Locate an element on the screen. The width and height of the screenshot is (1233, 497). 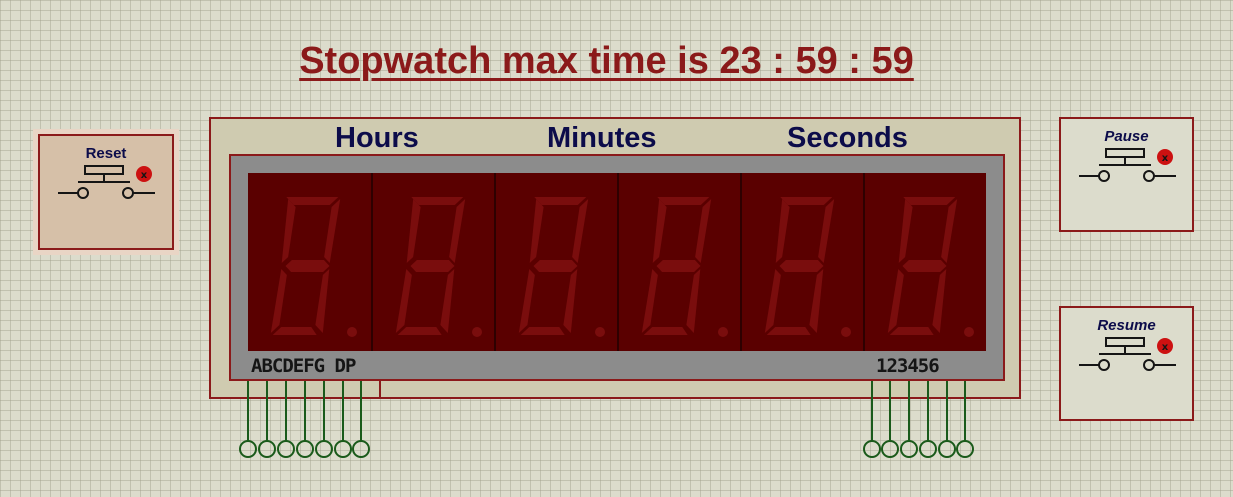
pin-wires is located at coordinates (606, 419).